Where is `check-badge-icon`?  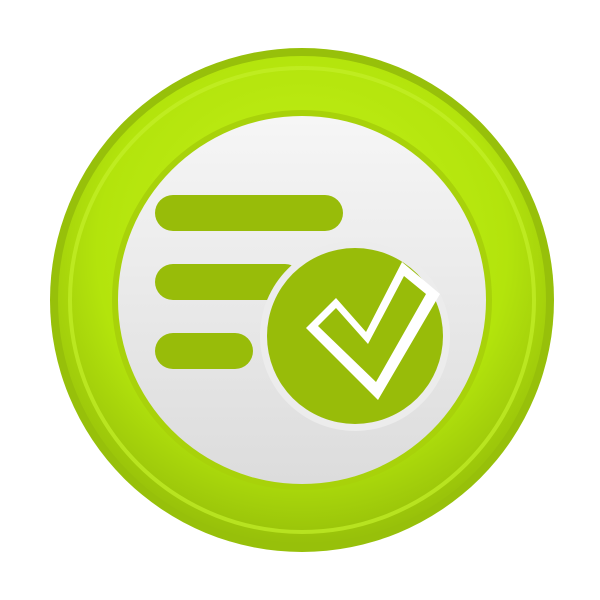
check-badge-icon is located at coordinates (355, 336).